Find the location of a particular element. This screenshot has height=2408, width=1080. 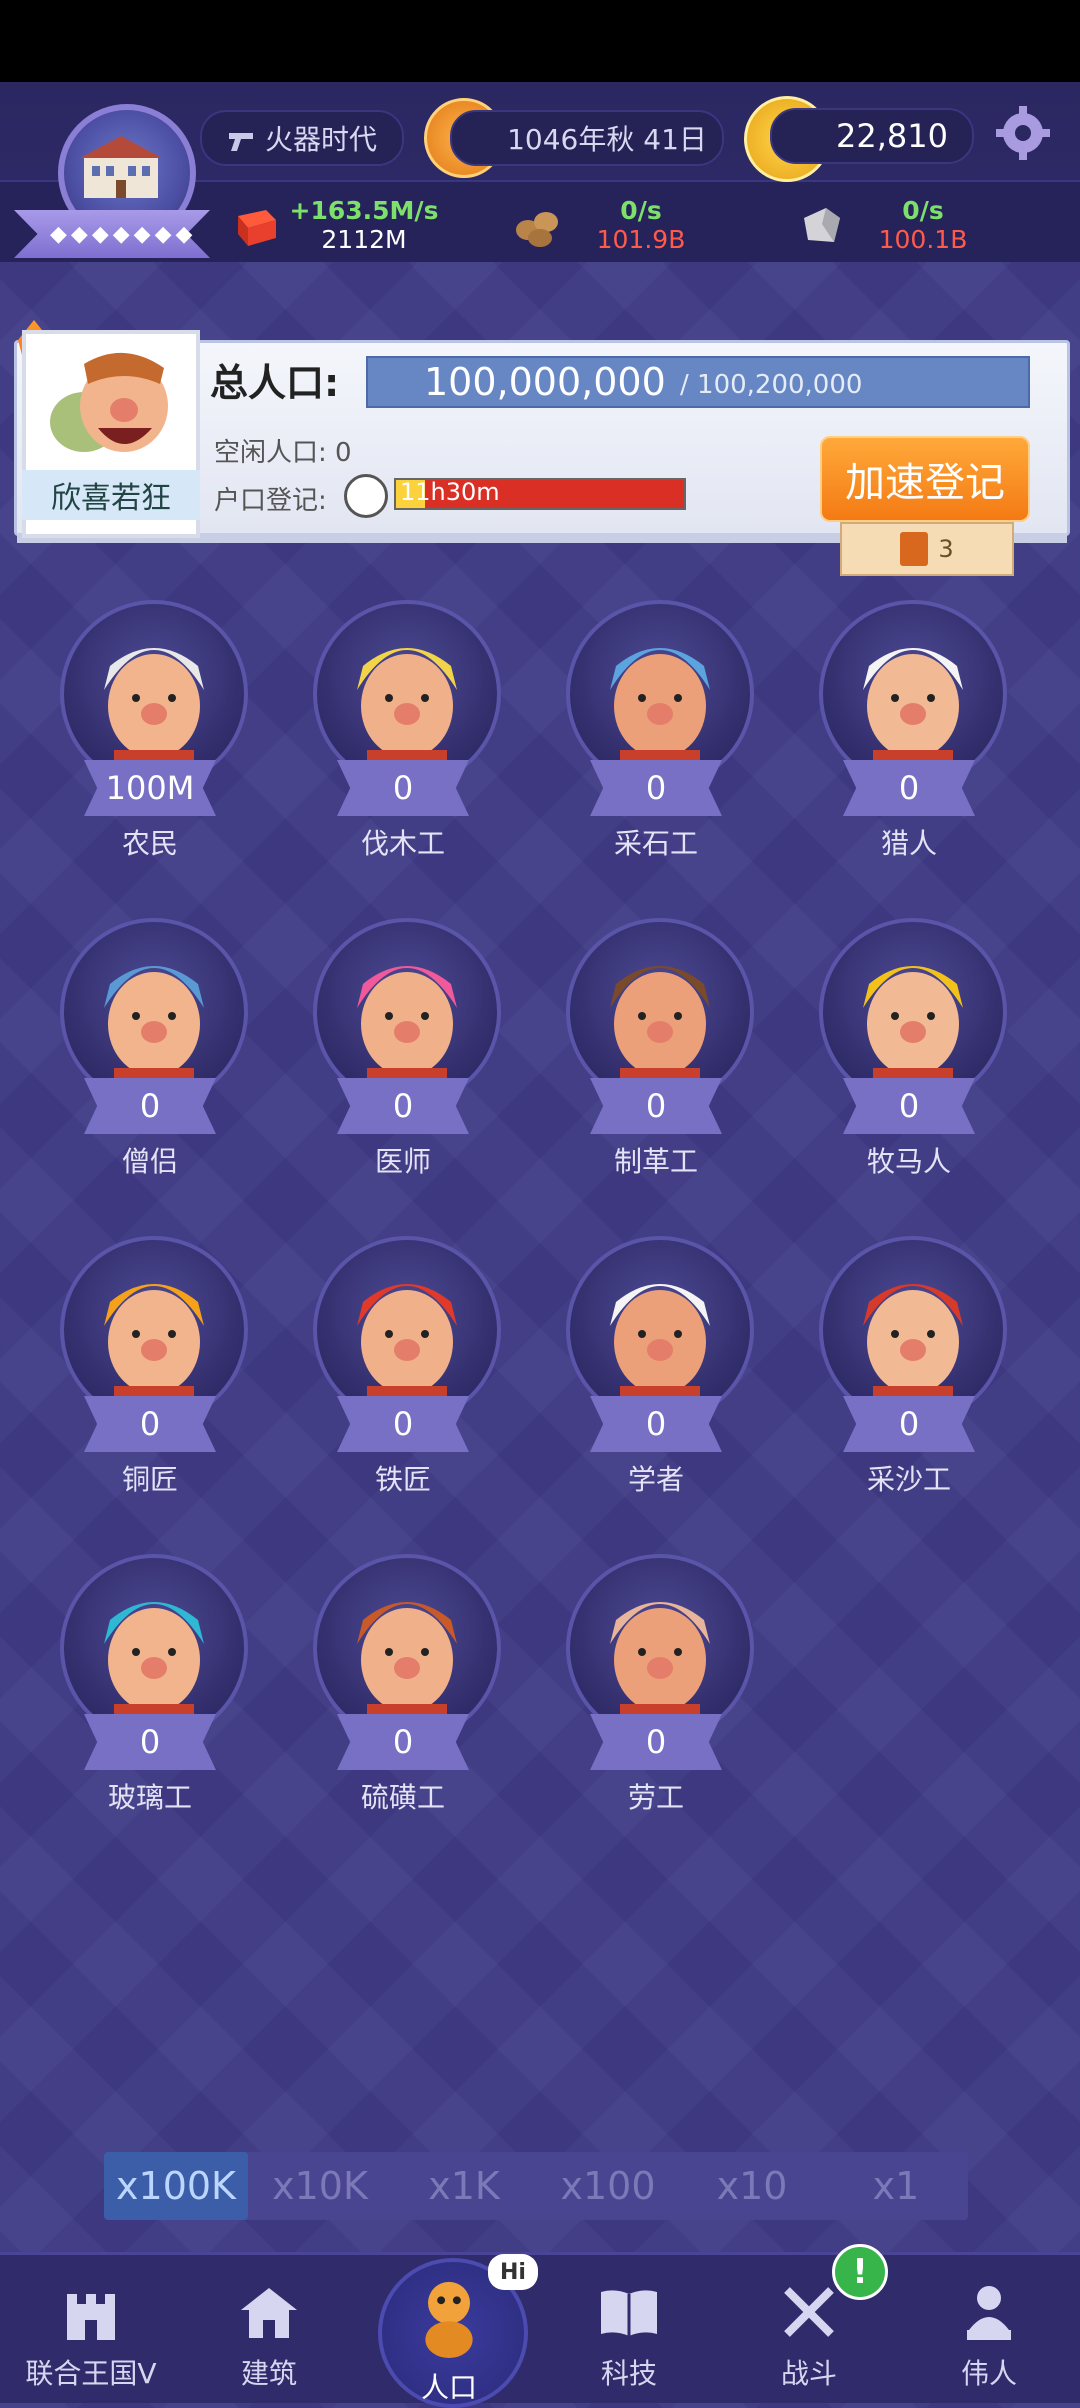

emblem-stars: ◆◆◆◆◆◆◆ is located at coordinates (123, 234).